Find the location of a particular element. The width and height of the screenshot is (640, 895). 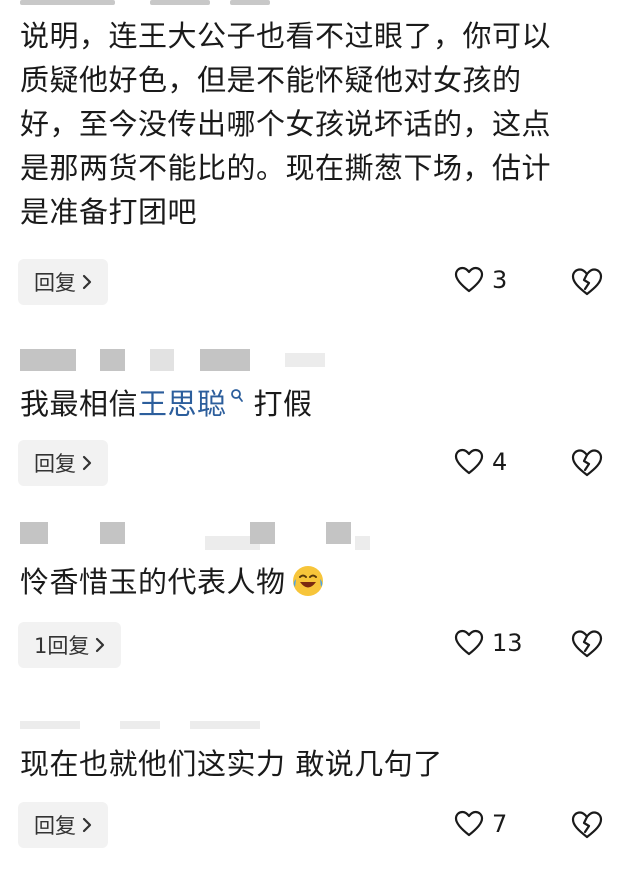

like-count: 3 is located at coordinates (500, 280).